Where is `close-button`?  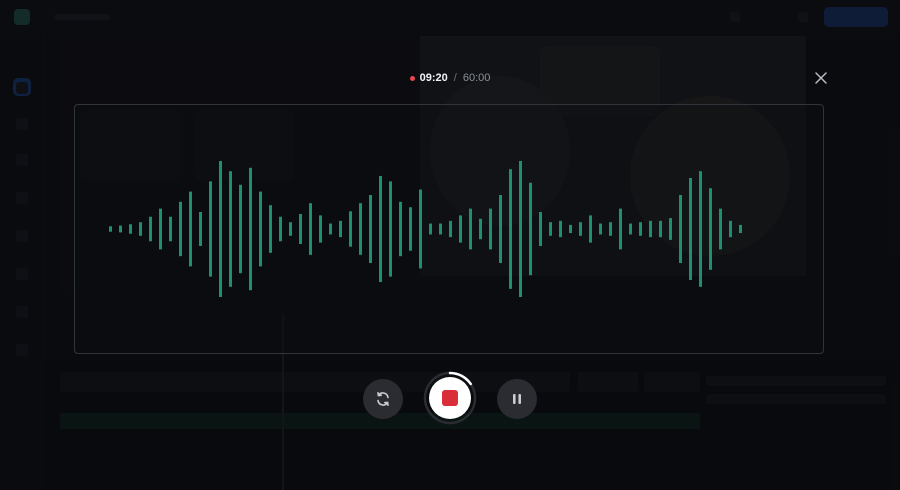
close-button is located at coordinates (821, 78).